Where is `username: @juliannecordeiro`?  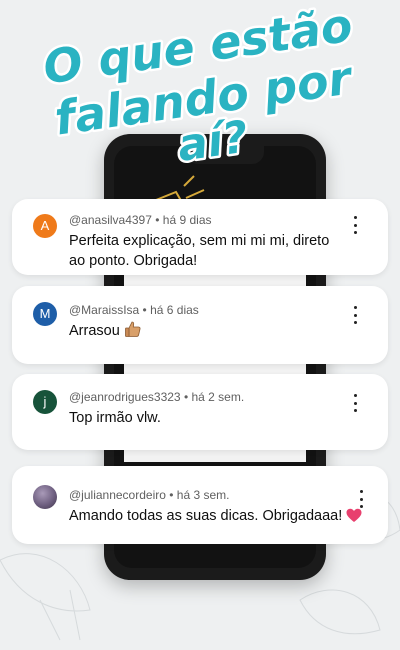 username: @juliannecordeiro is located at coordinates (117, 495).